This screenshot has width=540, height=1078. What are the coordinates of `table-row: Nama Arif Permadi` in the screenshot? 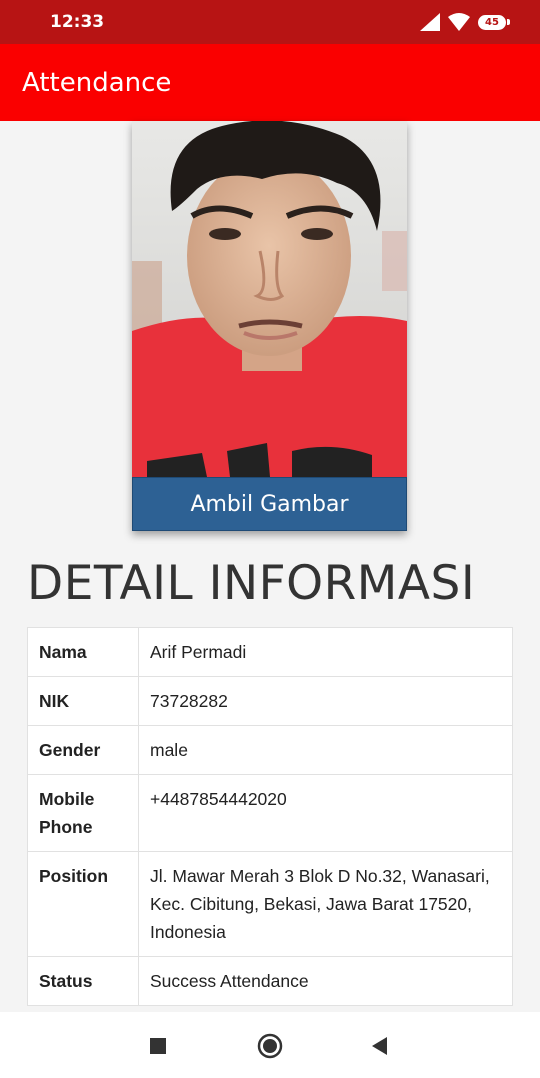 It's located at (270, 652).